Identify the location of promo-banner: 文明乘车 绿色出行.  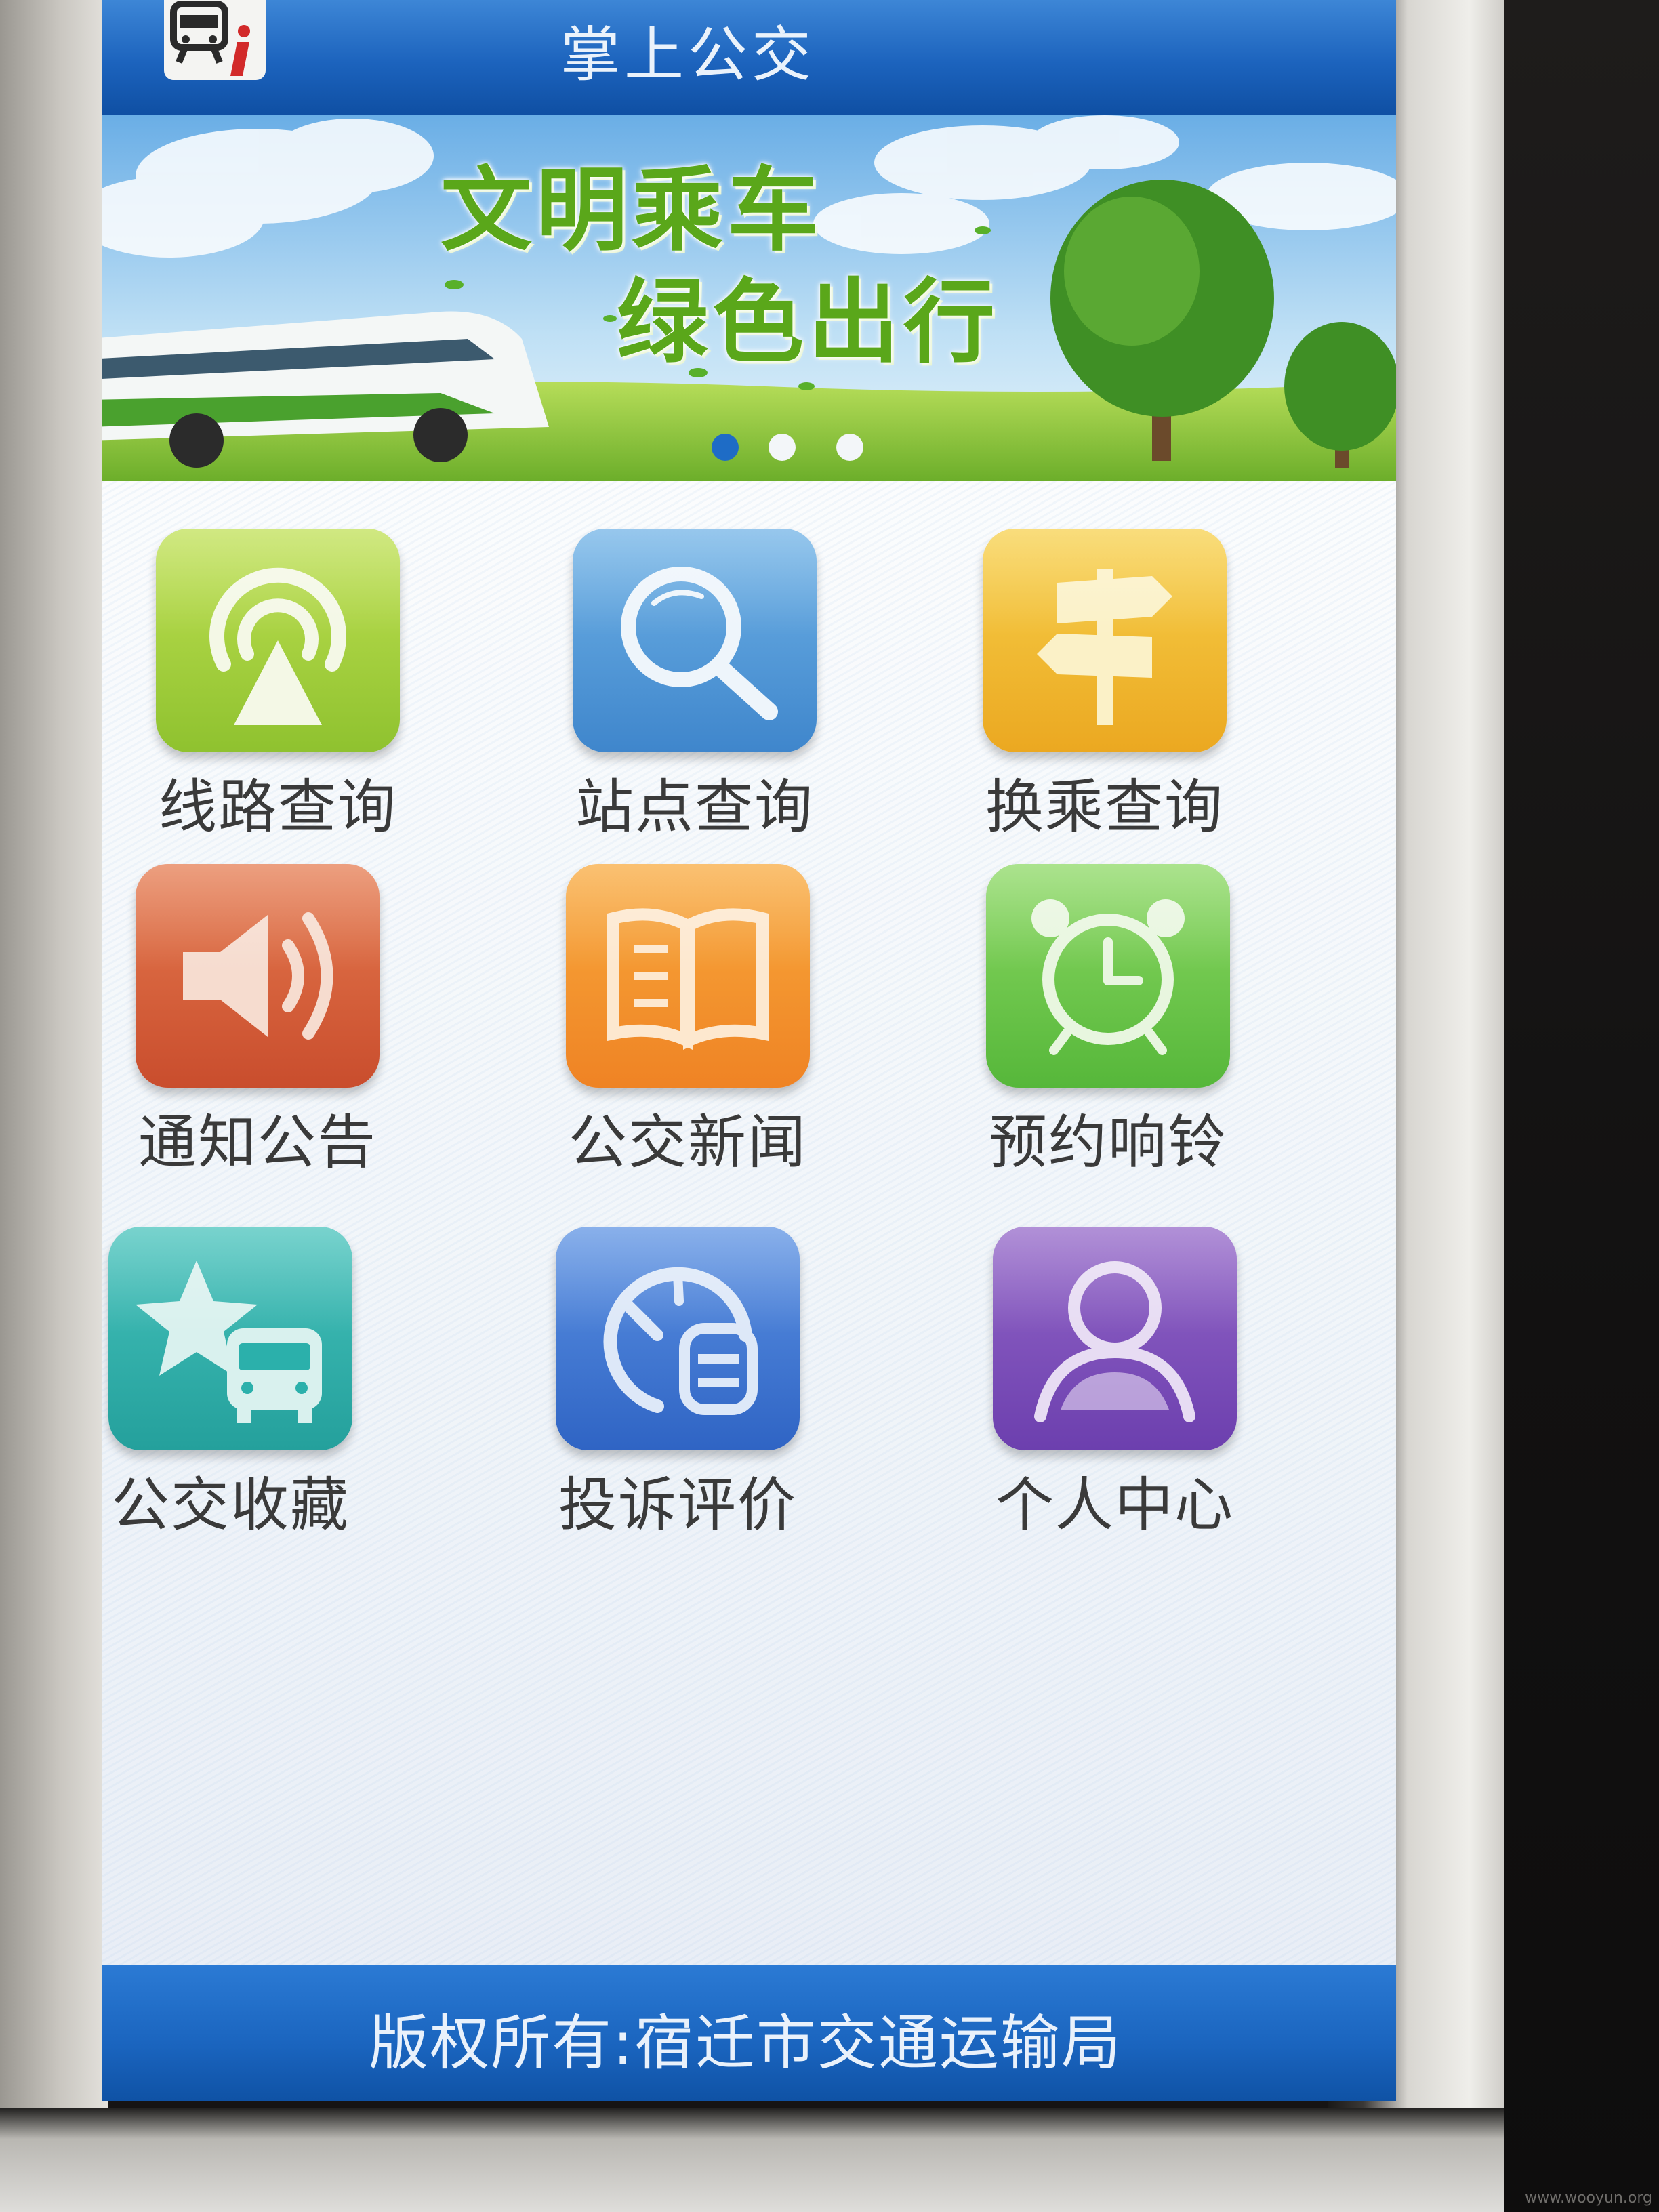
(749, 298).